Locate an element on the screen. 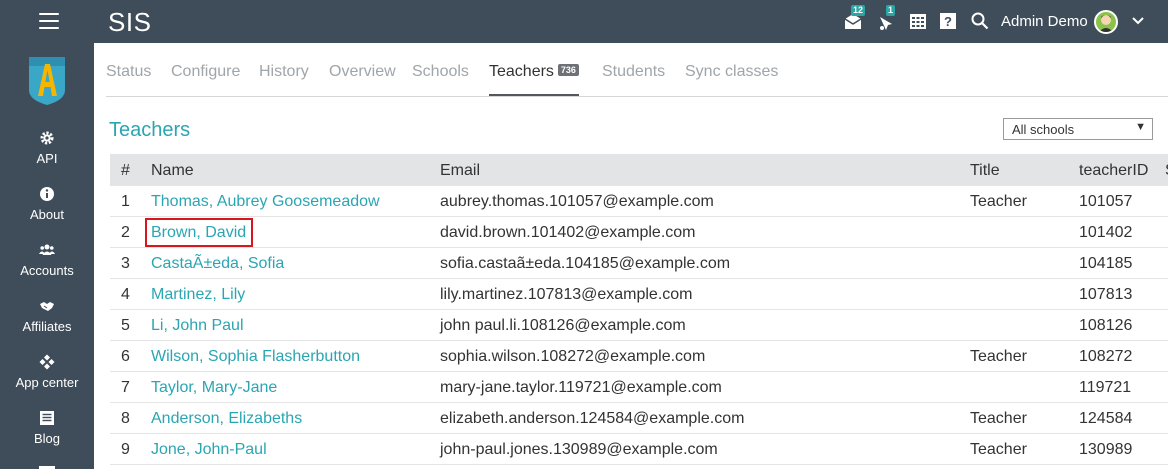 The image size is (1168, 469). table-header: # Name Email Title teacherID S is located at coordinates (639, 170).